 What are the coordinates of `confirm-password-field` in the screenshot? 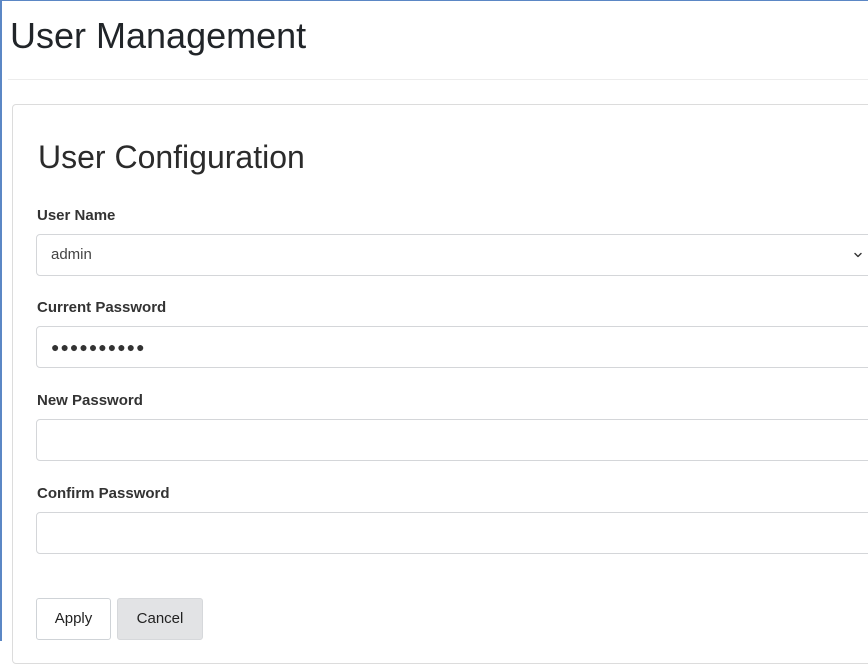 It's located at (452, 533).